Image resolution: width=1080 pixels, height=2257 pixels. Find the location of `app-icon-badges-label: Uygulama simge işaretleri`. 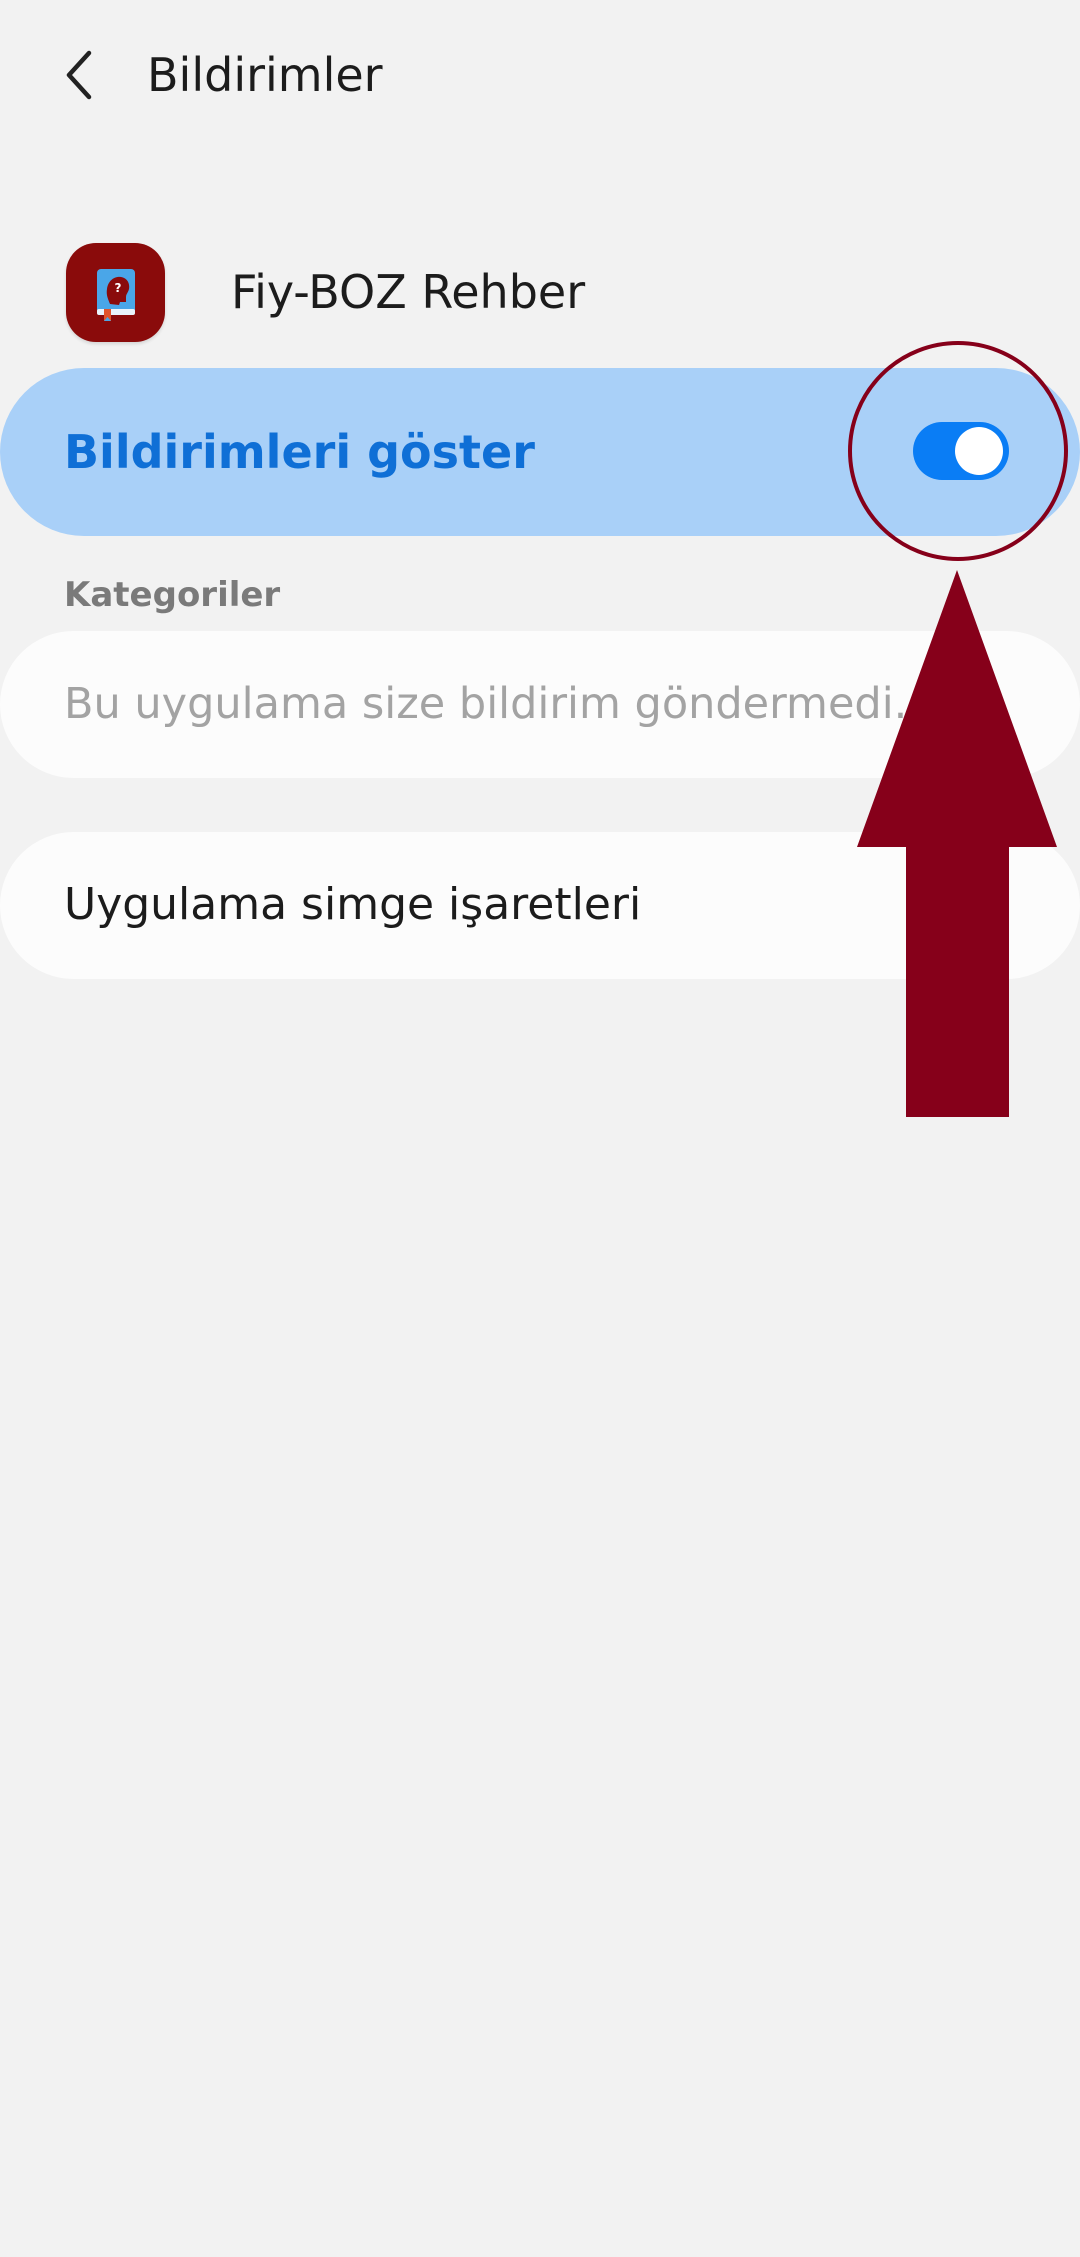

app-icon-badges-label: Uygulama simge işaretleri is located at coordinates (353, 904).